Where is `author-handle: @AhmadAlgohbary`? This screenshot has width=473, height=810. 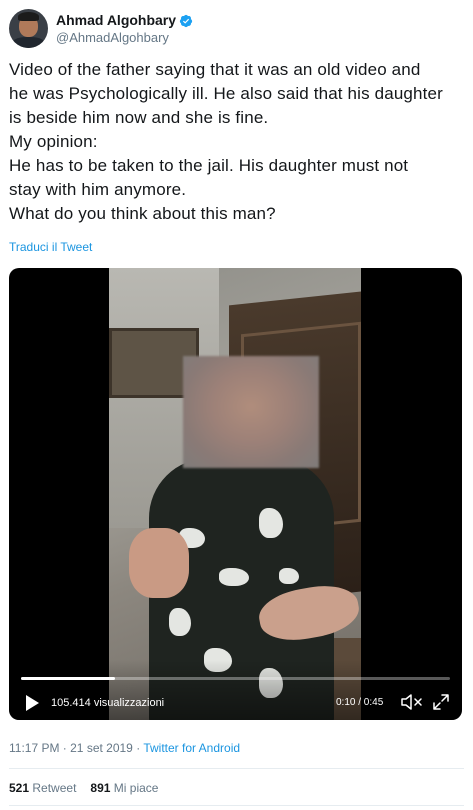 author-handle: @AhmadAlgohbary is located at coordinates (124, 38).